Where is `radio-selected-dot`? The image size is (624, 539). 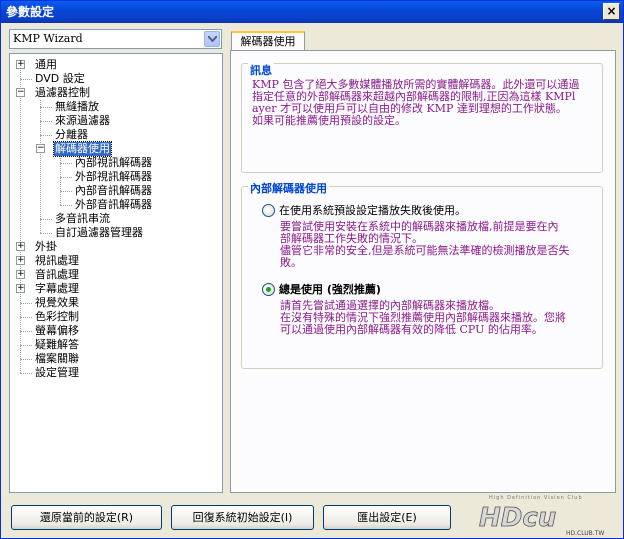
radio-selected-dot is located at coordinates (268, 289).